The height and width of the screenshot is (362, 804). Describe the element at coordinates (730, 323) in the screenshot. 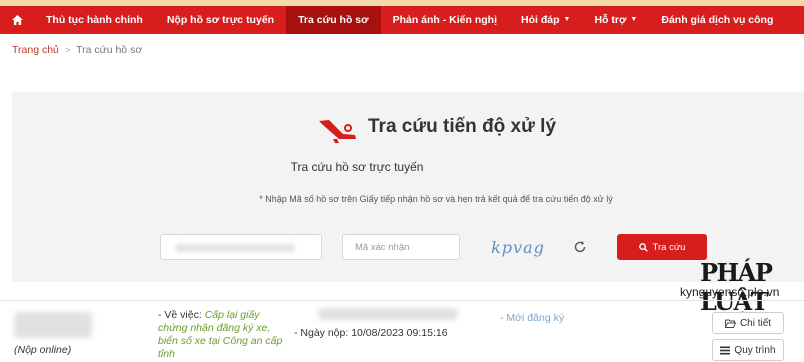

I see `folder-open-icon` at that location.